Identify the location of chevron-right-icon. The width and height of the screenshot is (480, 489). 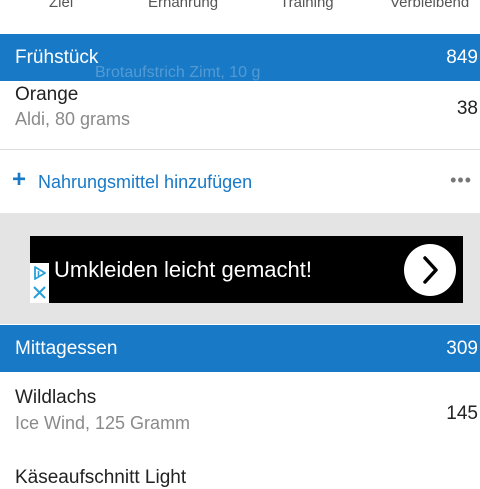
(430, 270).